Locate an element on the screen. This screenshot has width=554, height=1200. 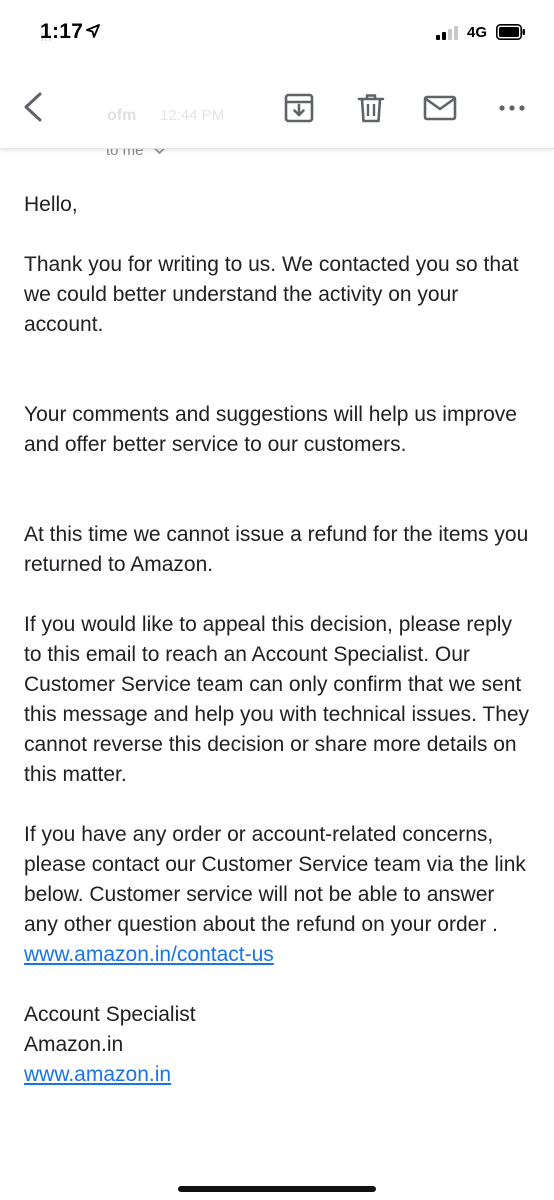
status-bar: In 1:17 4G is located at coordinates (277, 31).